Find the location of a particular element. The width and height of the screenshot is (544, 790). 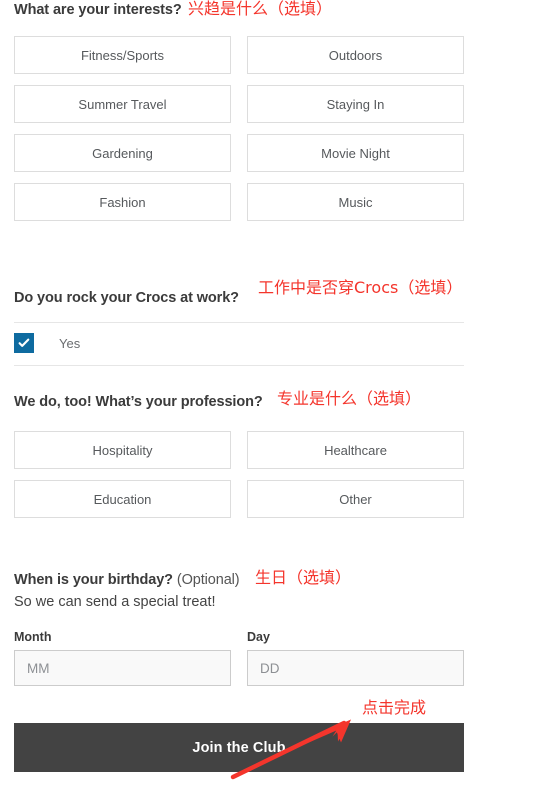

birthday-heading-text: When is your birthday? is located at coordinates (93, 580).